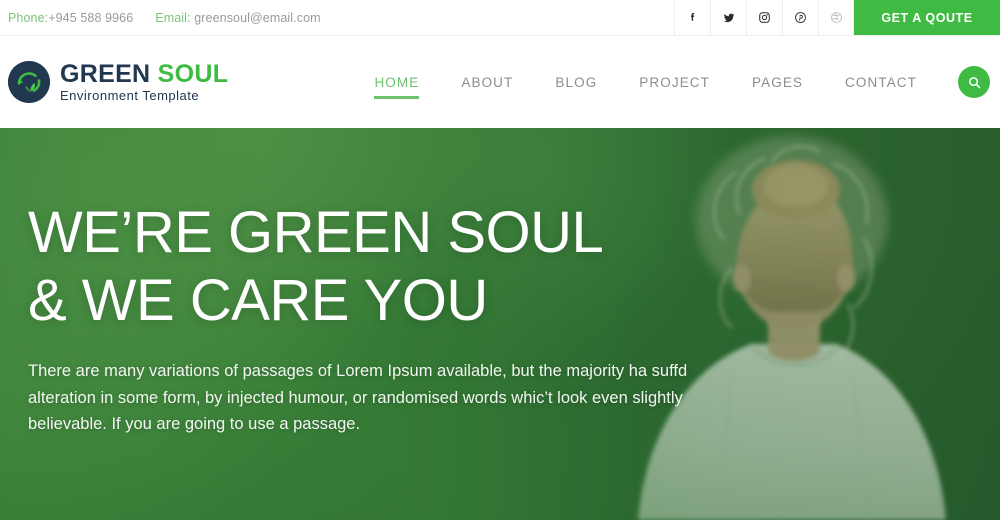 The width and height of the screenshot is (1000, 520). Describe the element at coordinates (105, 74) in the screenshot. I see `logo-name-first: GREEN` at that location.